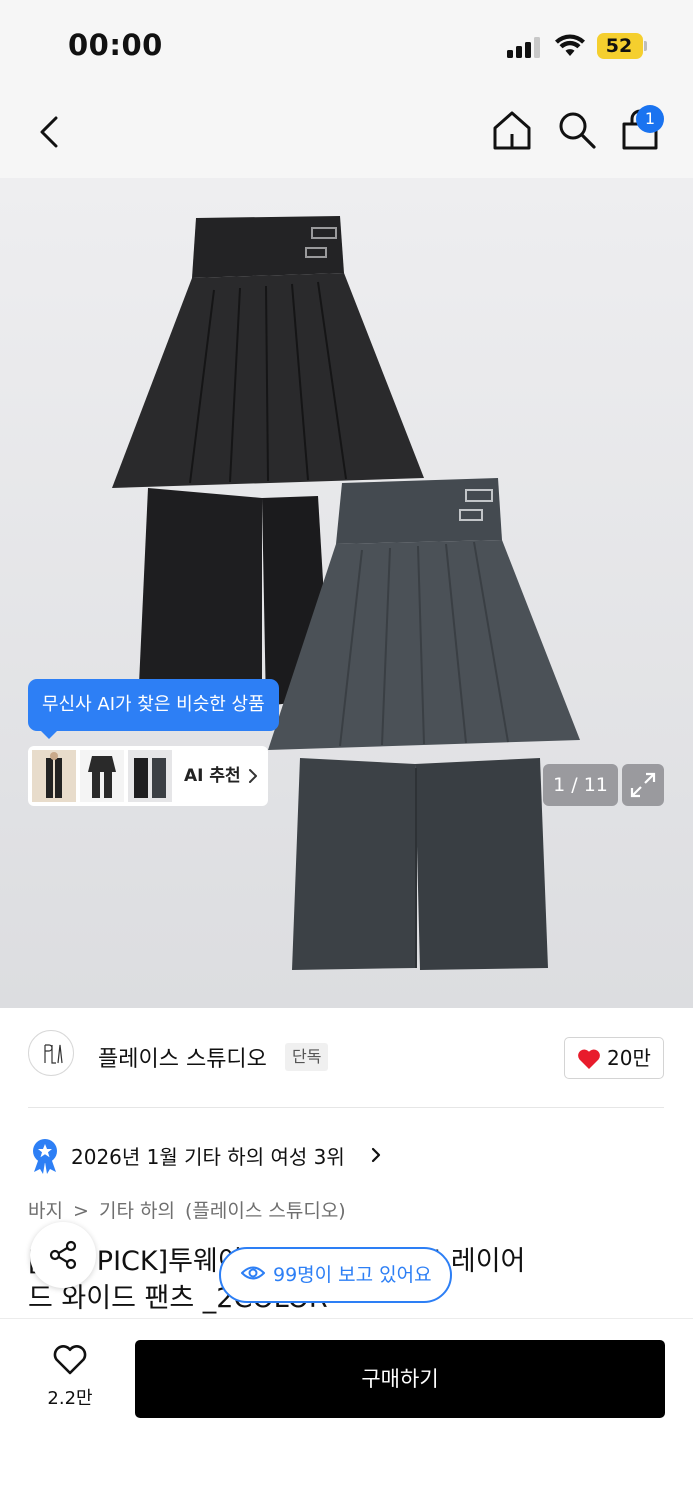  What do you see at coordinates (512, 130) in the screenshot?
I see `home-button` at bounding box center [512, 130].